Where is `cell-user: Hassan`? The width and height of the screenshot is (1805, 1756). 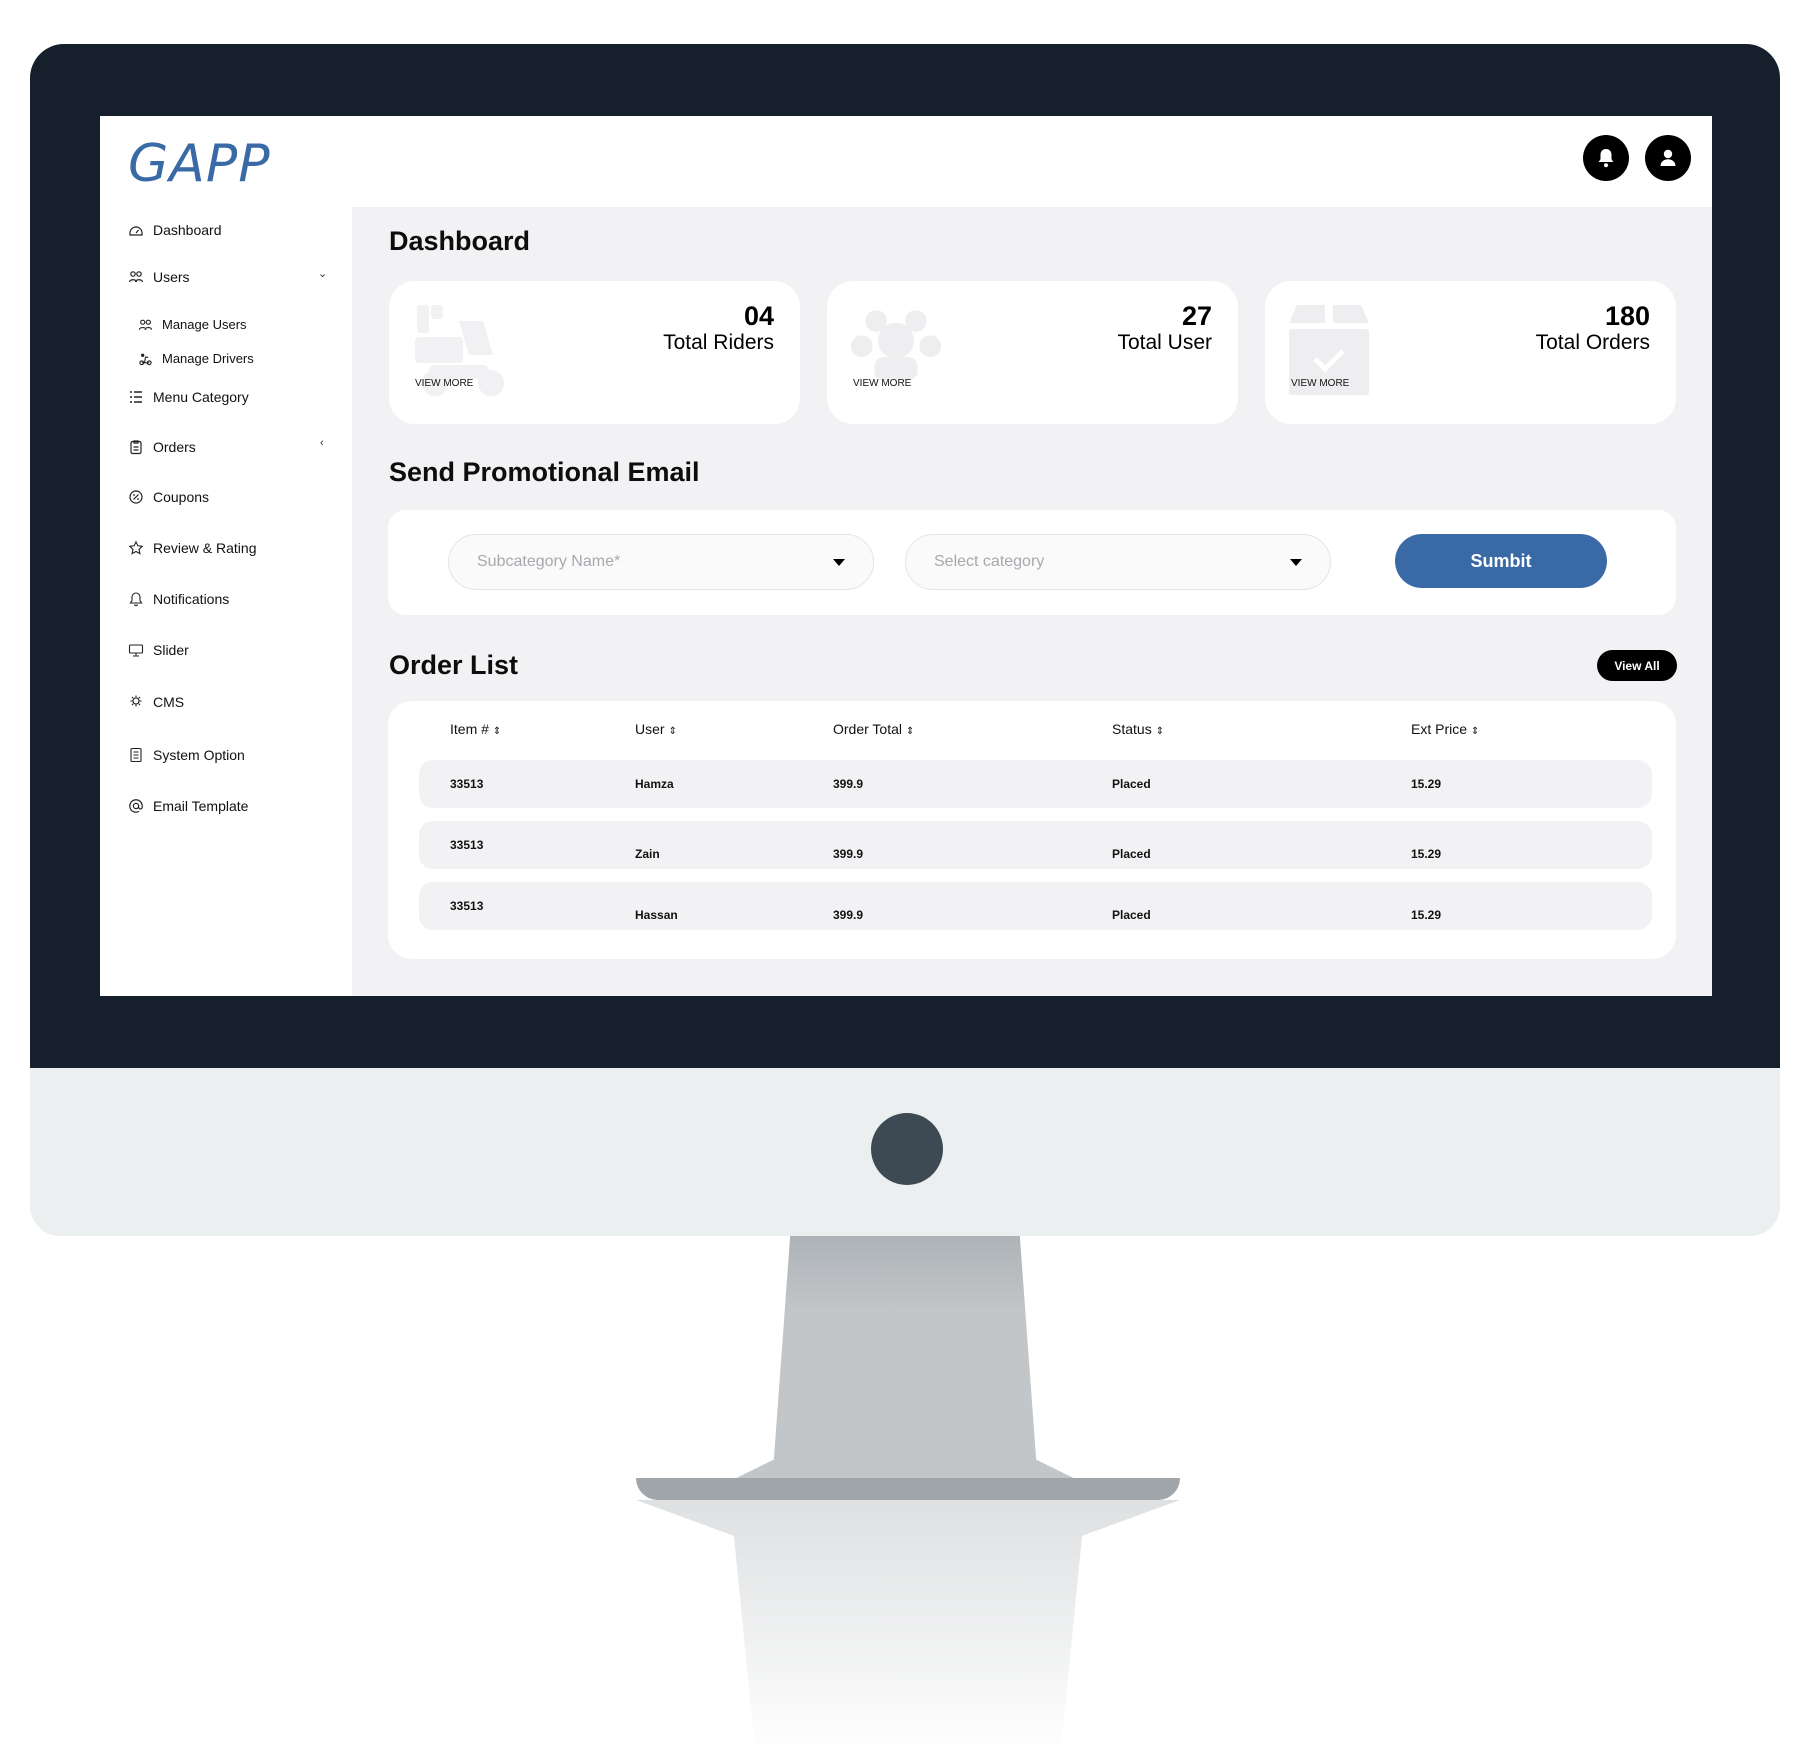
cell-user: Hassan is located at coordinates (656, 915).